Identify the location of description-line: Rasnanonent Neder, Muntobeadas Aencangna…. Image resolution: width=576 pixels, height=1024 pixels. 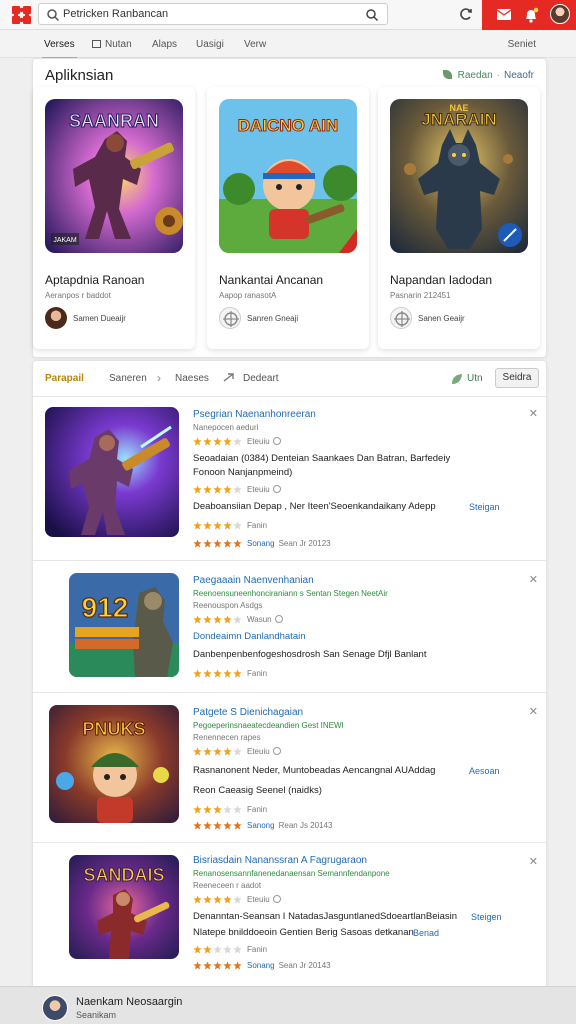
(314, 770).